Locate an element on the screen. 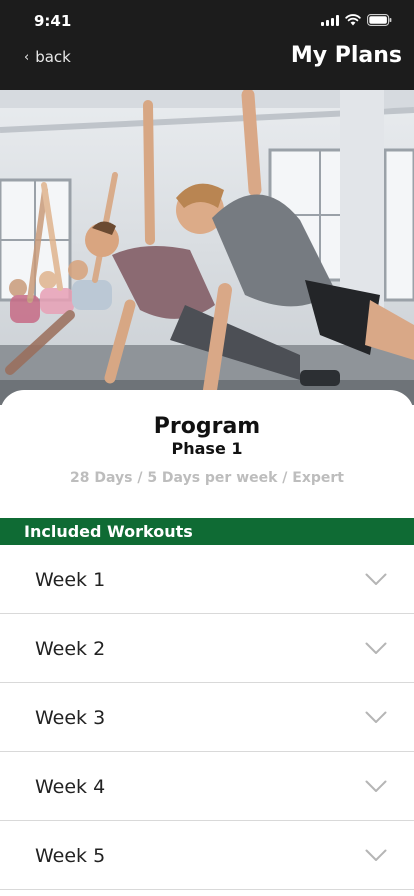 The image size is (414, 896). week-row-3: Week 3 is located at coordinates (207, 717).